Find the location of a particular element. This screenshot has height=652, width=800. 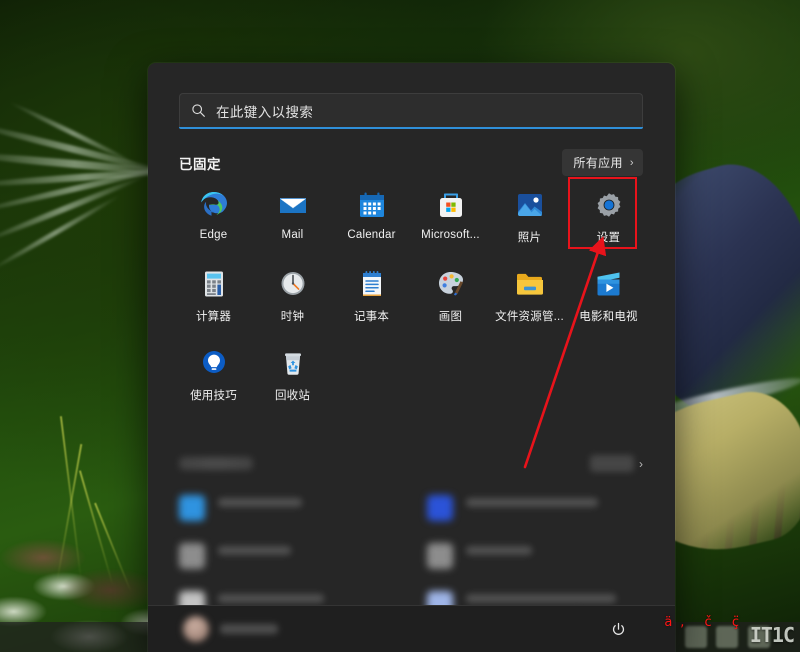

app-label: 电影和电视 is located at coordinates (608, 317).